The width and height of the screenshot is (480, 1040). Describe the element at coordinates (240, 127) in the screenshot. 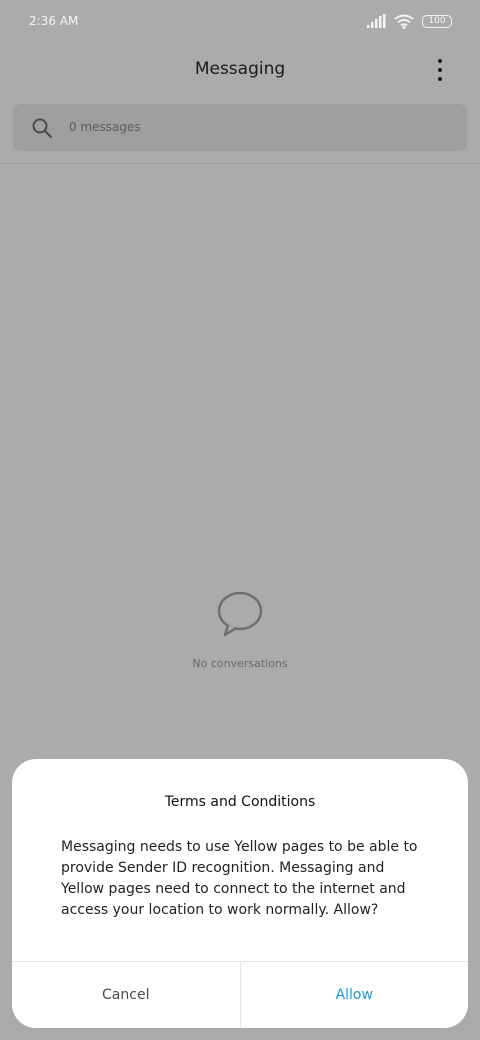

I see `search-input: 0 messages` at that location.